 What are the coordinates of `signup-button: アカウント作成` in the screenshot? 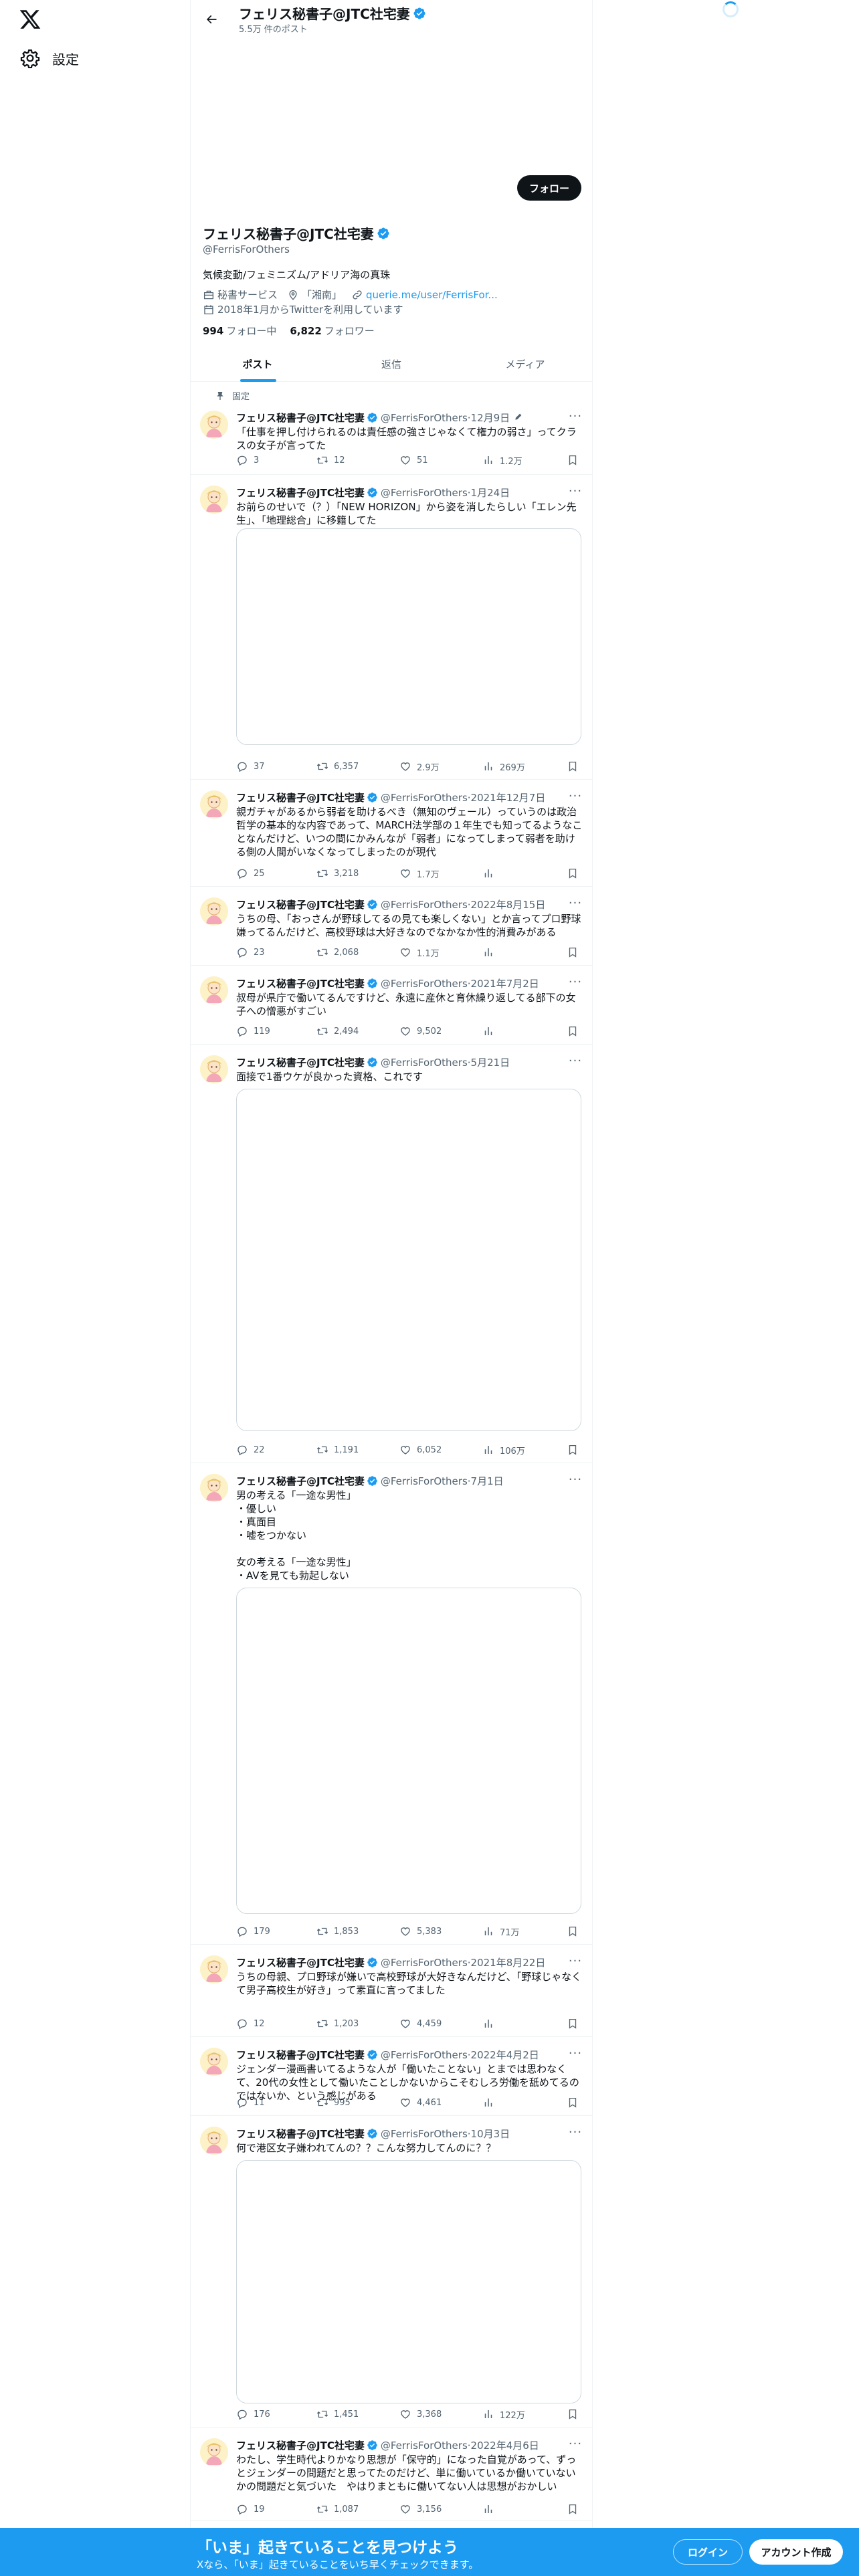 It's located at (796, 2552).